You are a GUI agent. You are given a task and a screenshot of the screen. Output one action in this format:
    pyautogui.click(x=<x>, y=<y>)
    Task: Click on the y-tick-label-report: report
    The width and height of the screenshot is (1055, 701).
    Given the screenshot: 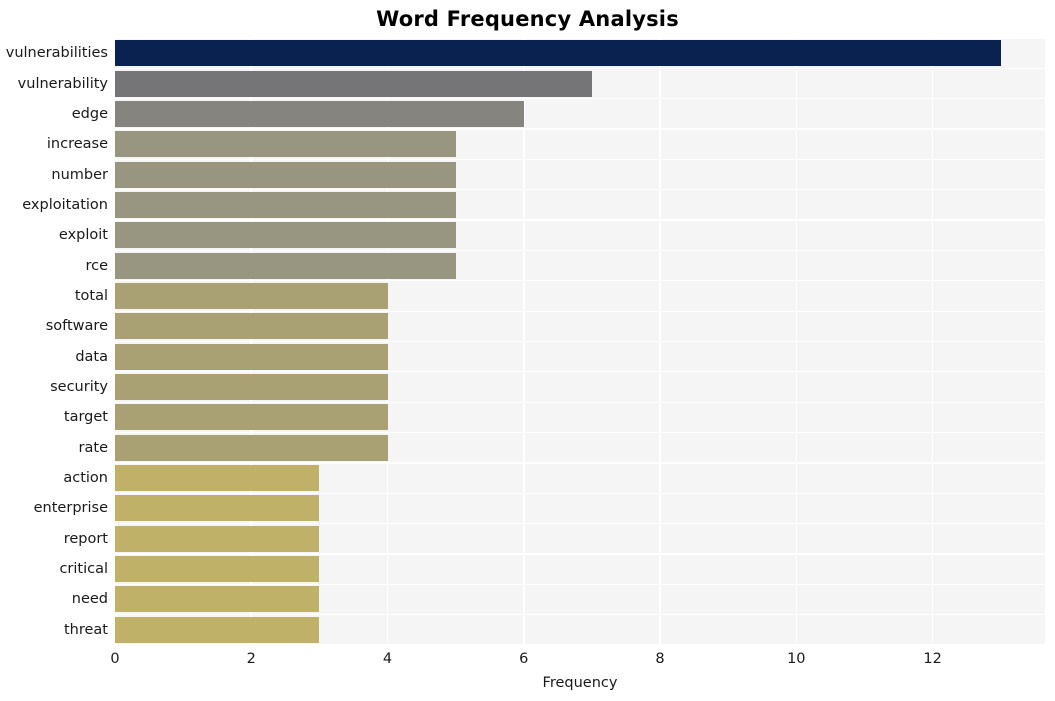 What is the action you would take?
    pyautogui.click(x=85, y=538)
    